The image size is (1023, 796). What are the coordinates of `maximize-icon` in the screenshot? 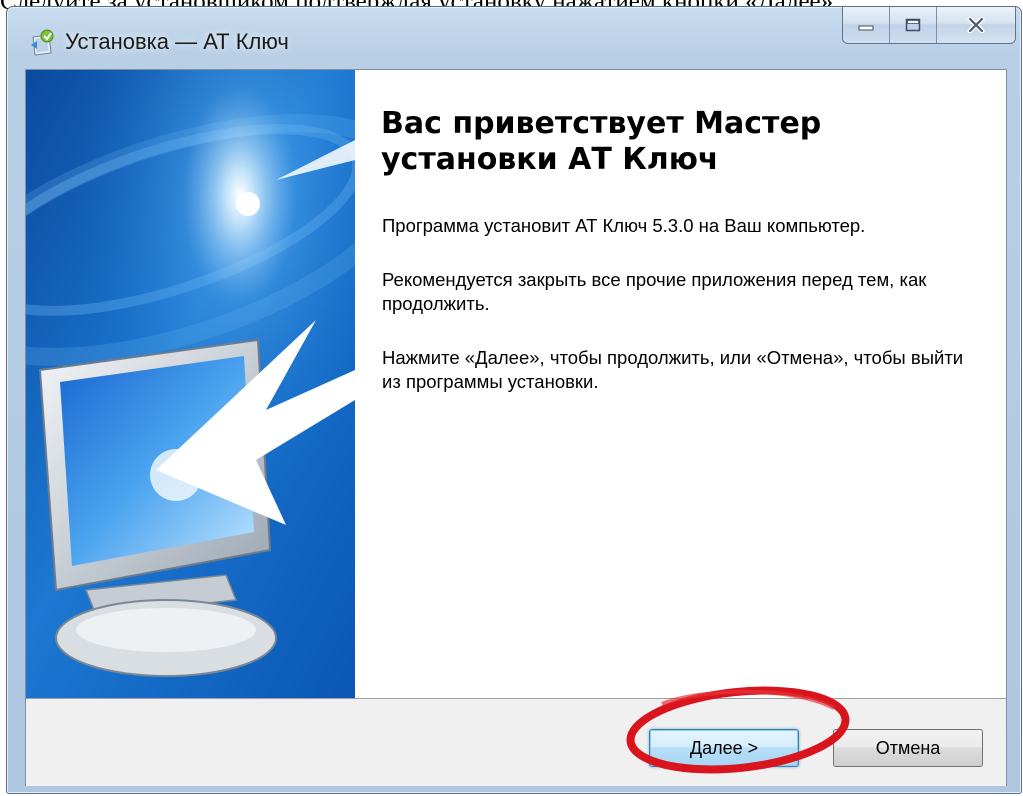 It's located at (913, 25).